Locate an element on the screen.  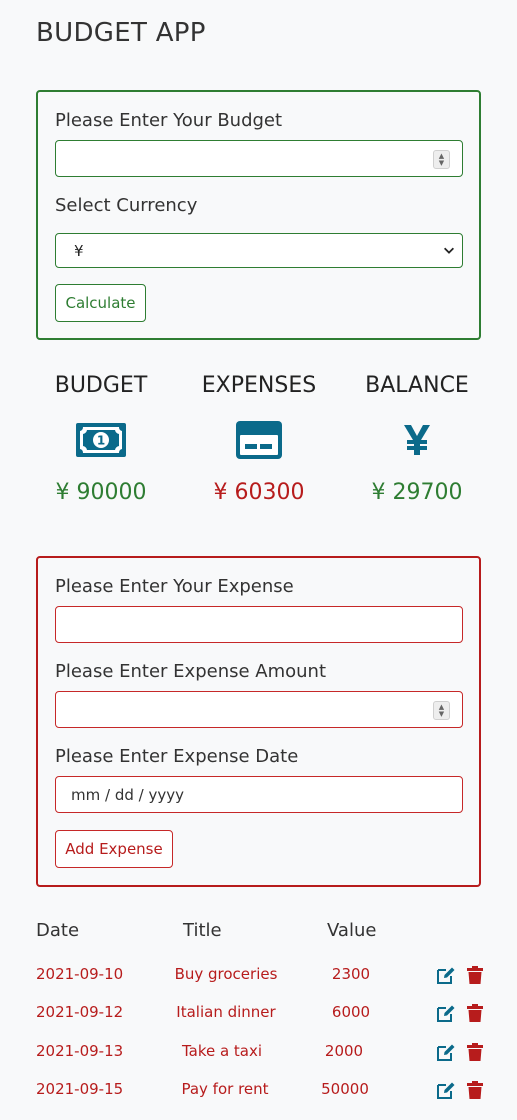
app-title: BUDGET APP is located at coordinates (121, 33).